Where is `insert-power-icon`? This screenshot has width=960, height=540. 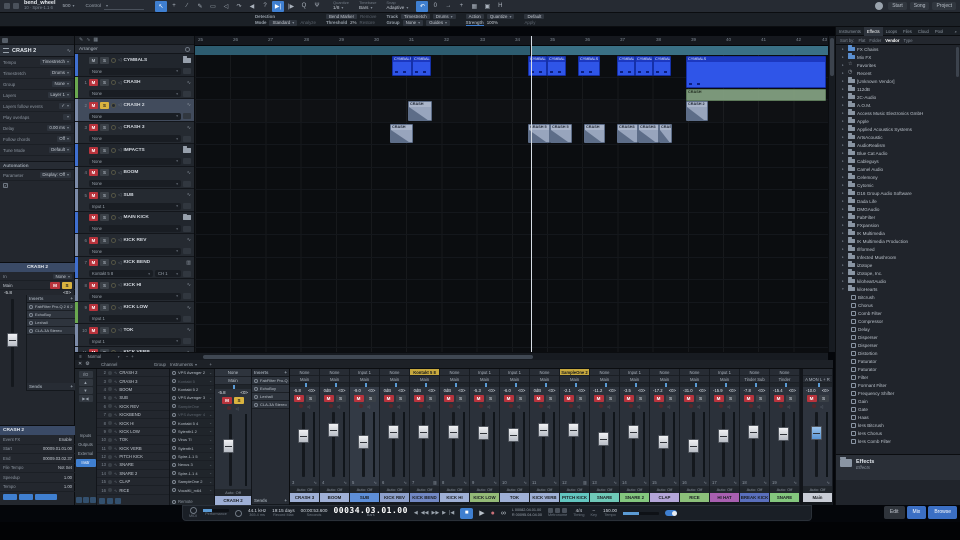
insert-power-icon is located at coordinates (31, 322).